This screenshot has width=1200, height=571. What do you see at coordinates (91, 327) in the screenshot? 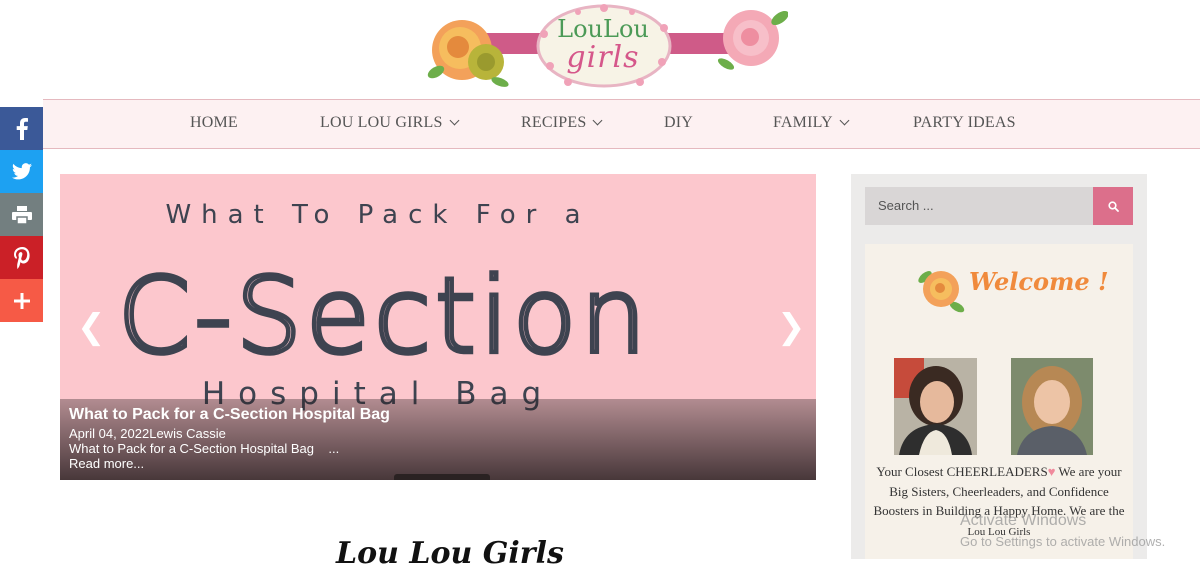
I see `slider-prev-arrow: ❮` at bounding box center [91, 327].